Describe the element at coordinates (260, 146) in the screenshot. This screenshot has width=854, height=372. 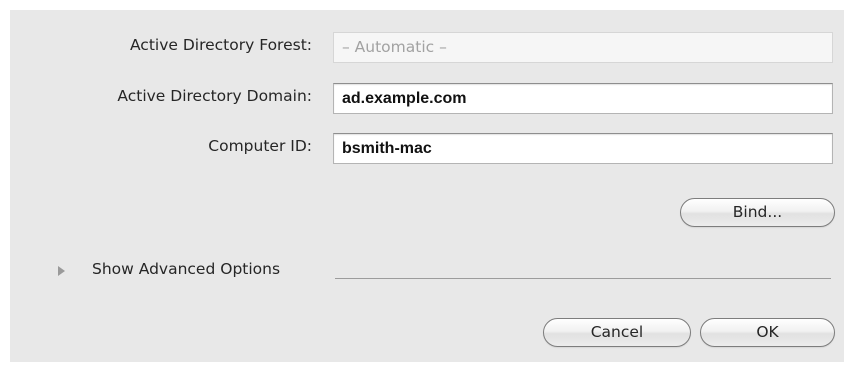
I see `computer-id-label: Computer ID:` at that location.